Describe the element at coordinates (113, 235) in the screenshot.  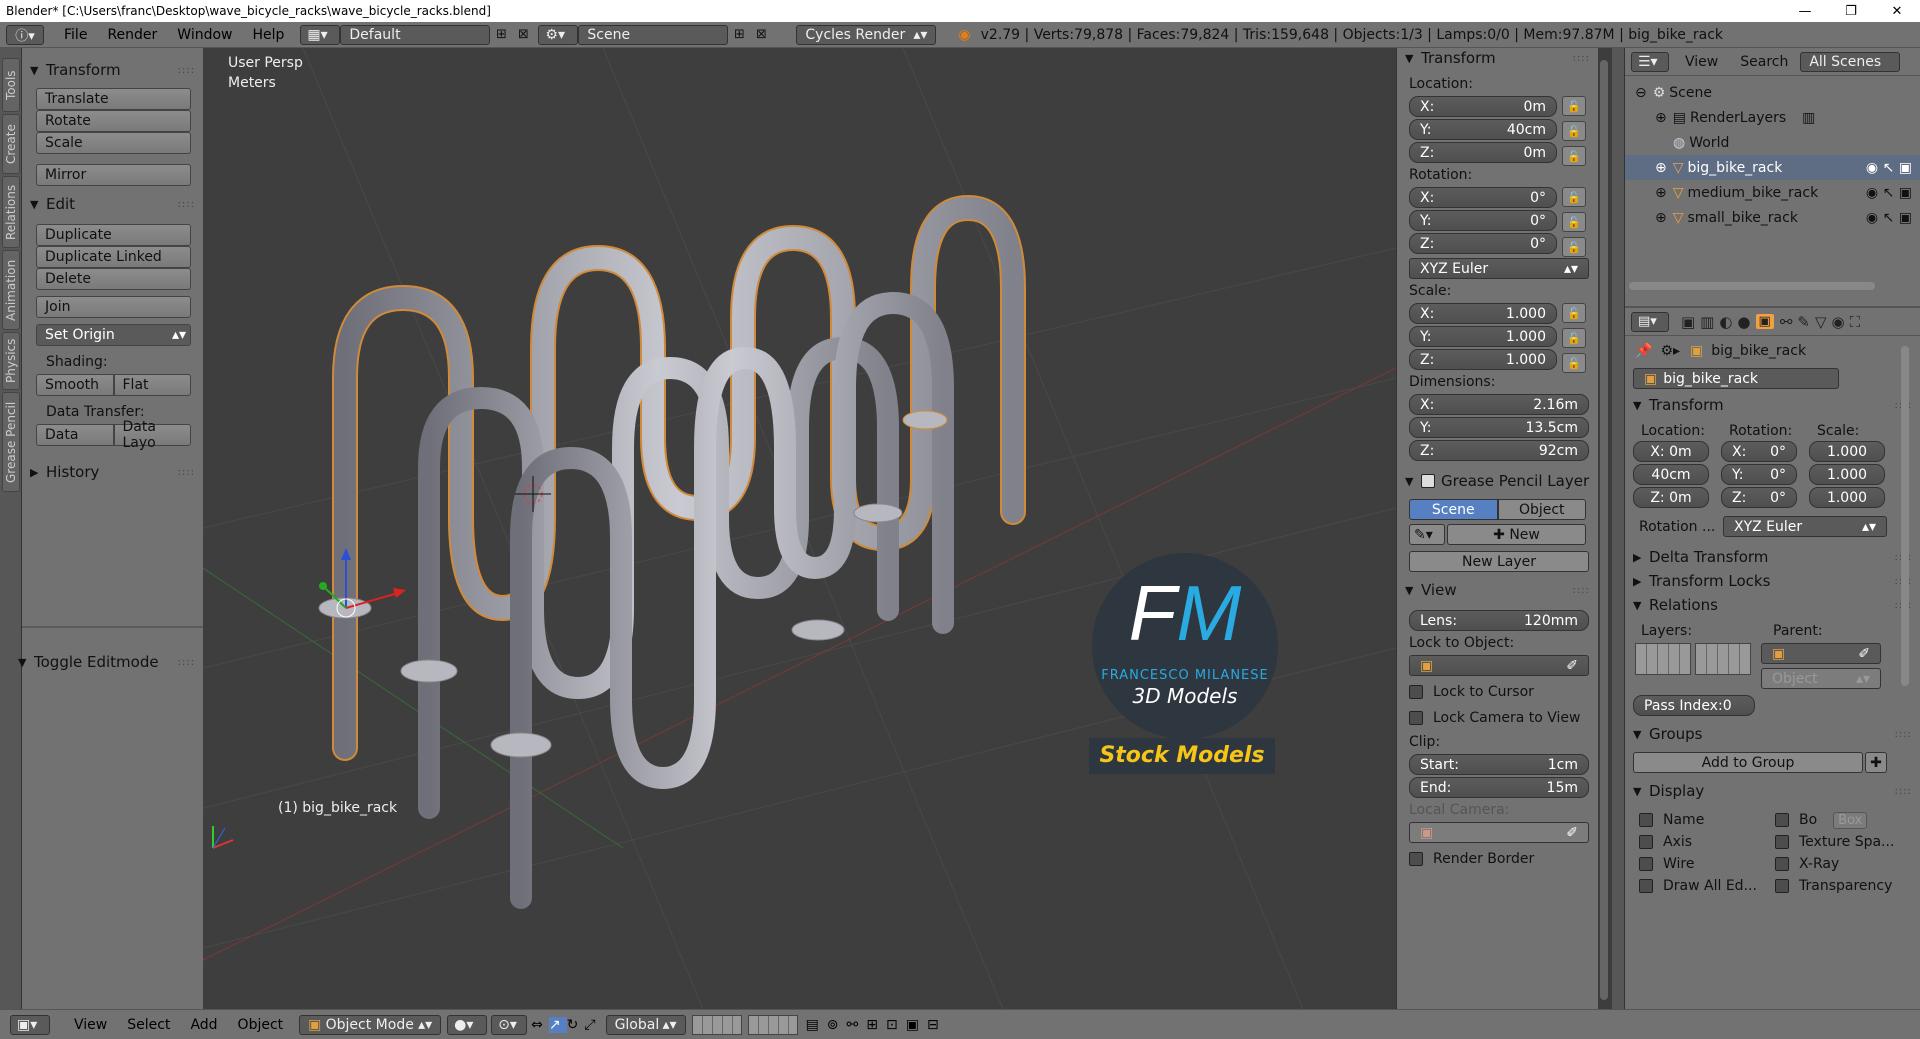
I see `duplicate-button: Duplicate` at that location.